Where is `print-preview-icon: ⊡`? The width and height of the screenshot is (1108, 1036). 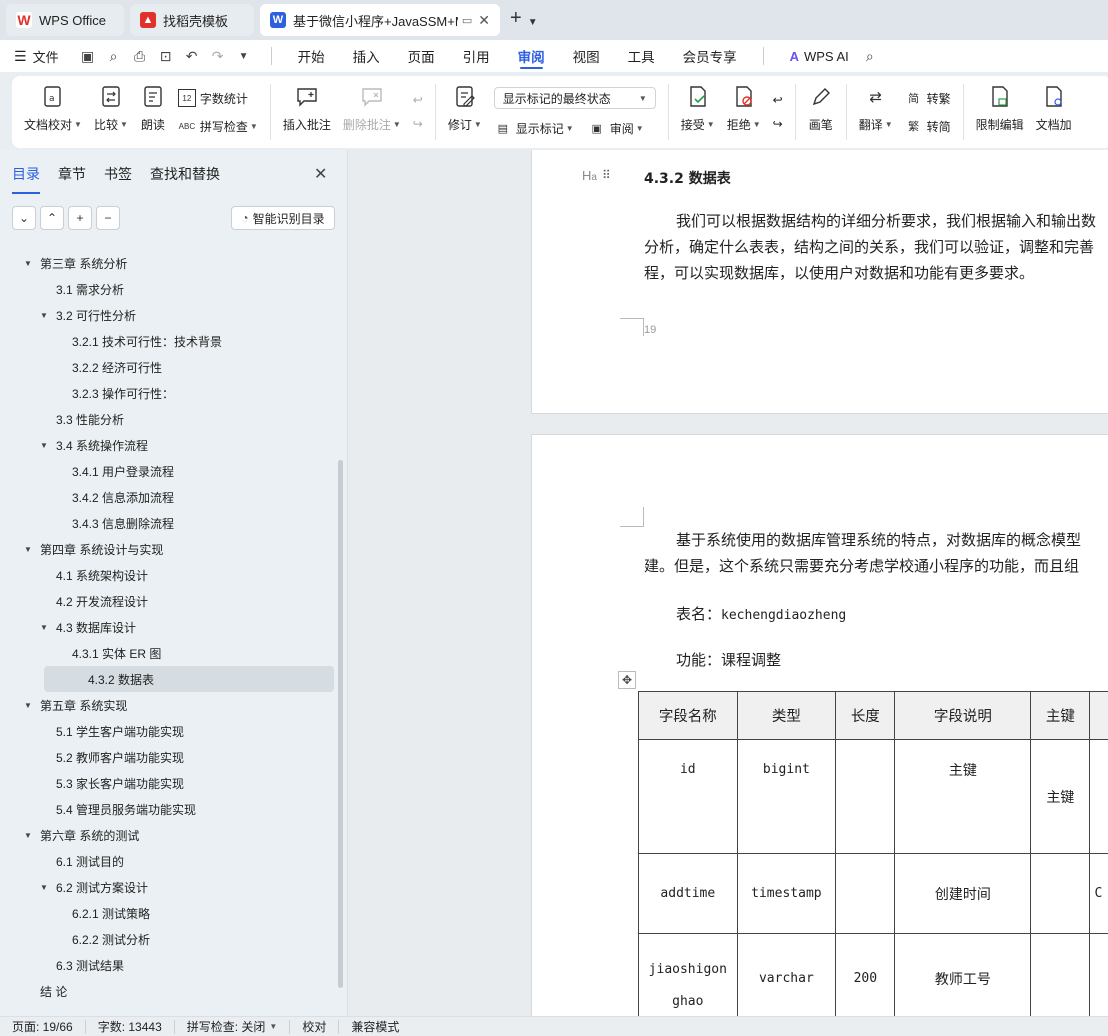 print-preview-icon: ⊡ is located at coordinates (166, 56).